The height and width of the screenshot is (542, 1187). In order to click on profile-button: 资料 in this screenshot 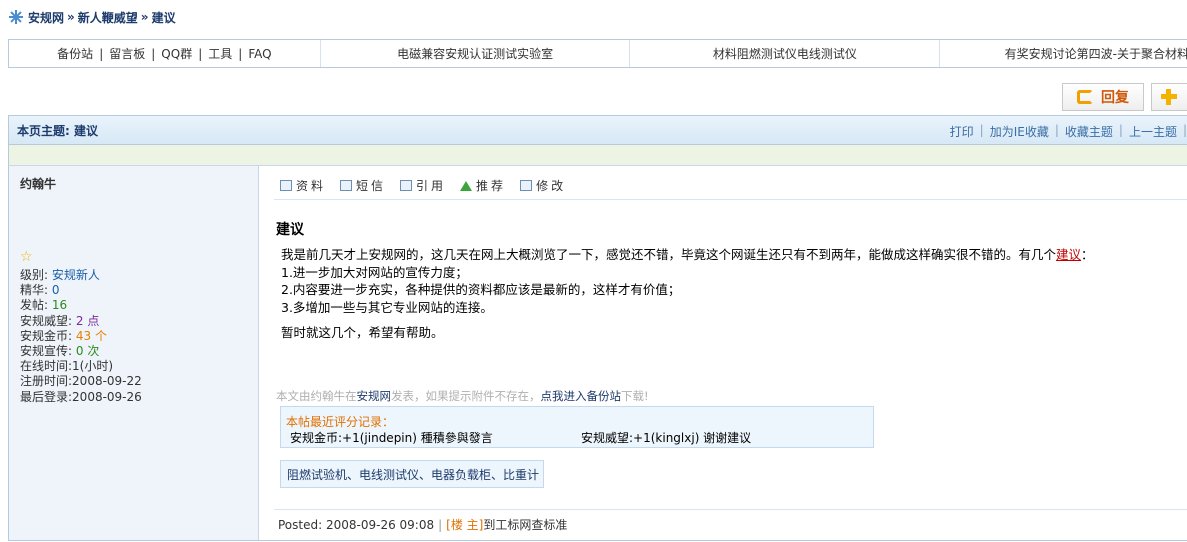, I will do `click(303, 185)`.